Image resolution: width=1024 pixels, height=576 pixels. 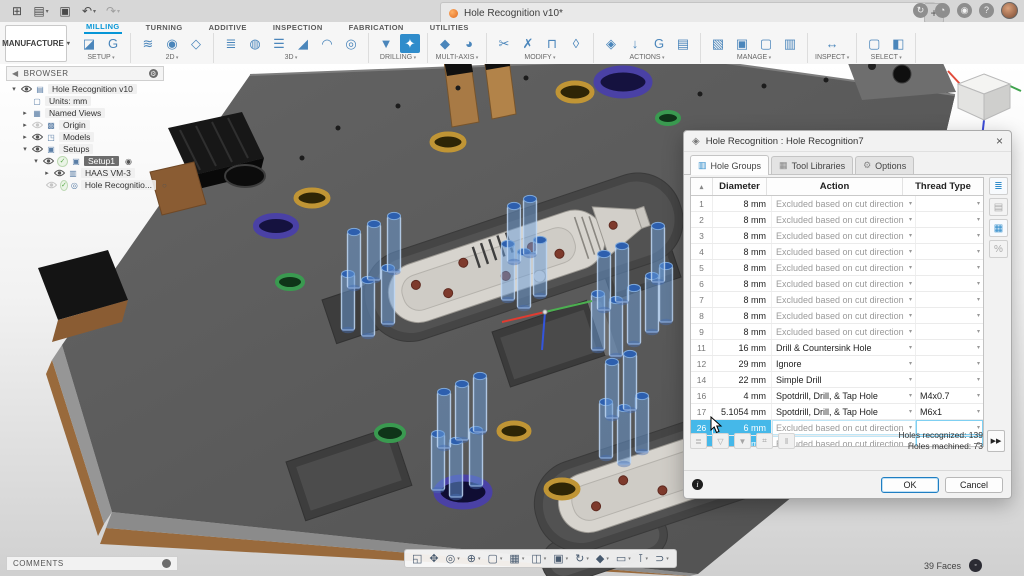 I want to click on ribbon-group-label: SELECT, so click(x=886, y=57).